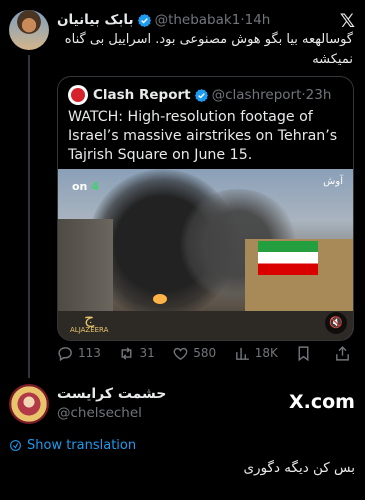  What do you see at coordinates (333, 181) in the screenshot?
I see `channel-logo: آوش` at bounding box center [333, 181].